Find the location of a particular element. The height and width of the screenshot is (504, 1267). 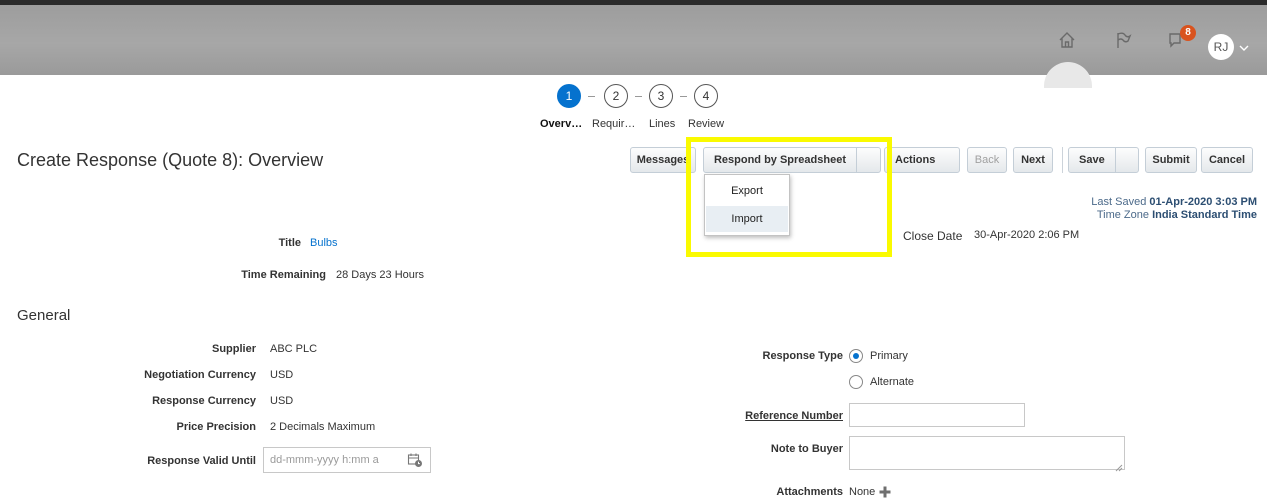

price-precision-label: Price Precision is located at coordinates (216, 427).